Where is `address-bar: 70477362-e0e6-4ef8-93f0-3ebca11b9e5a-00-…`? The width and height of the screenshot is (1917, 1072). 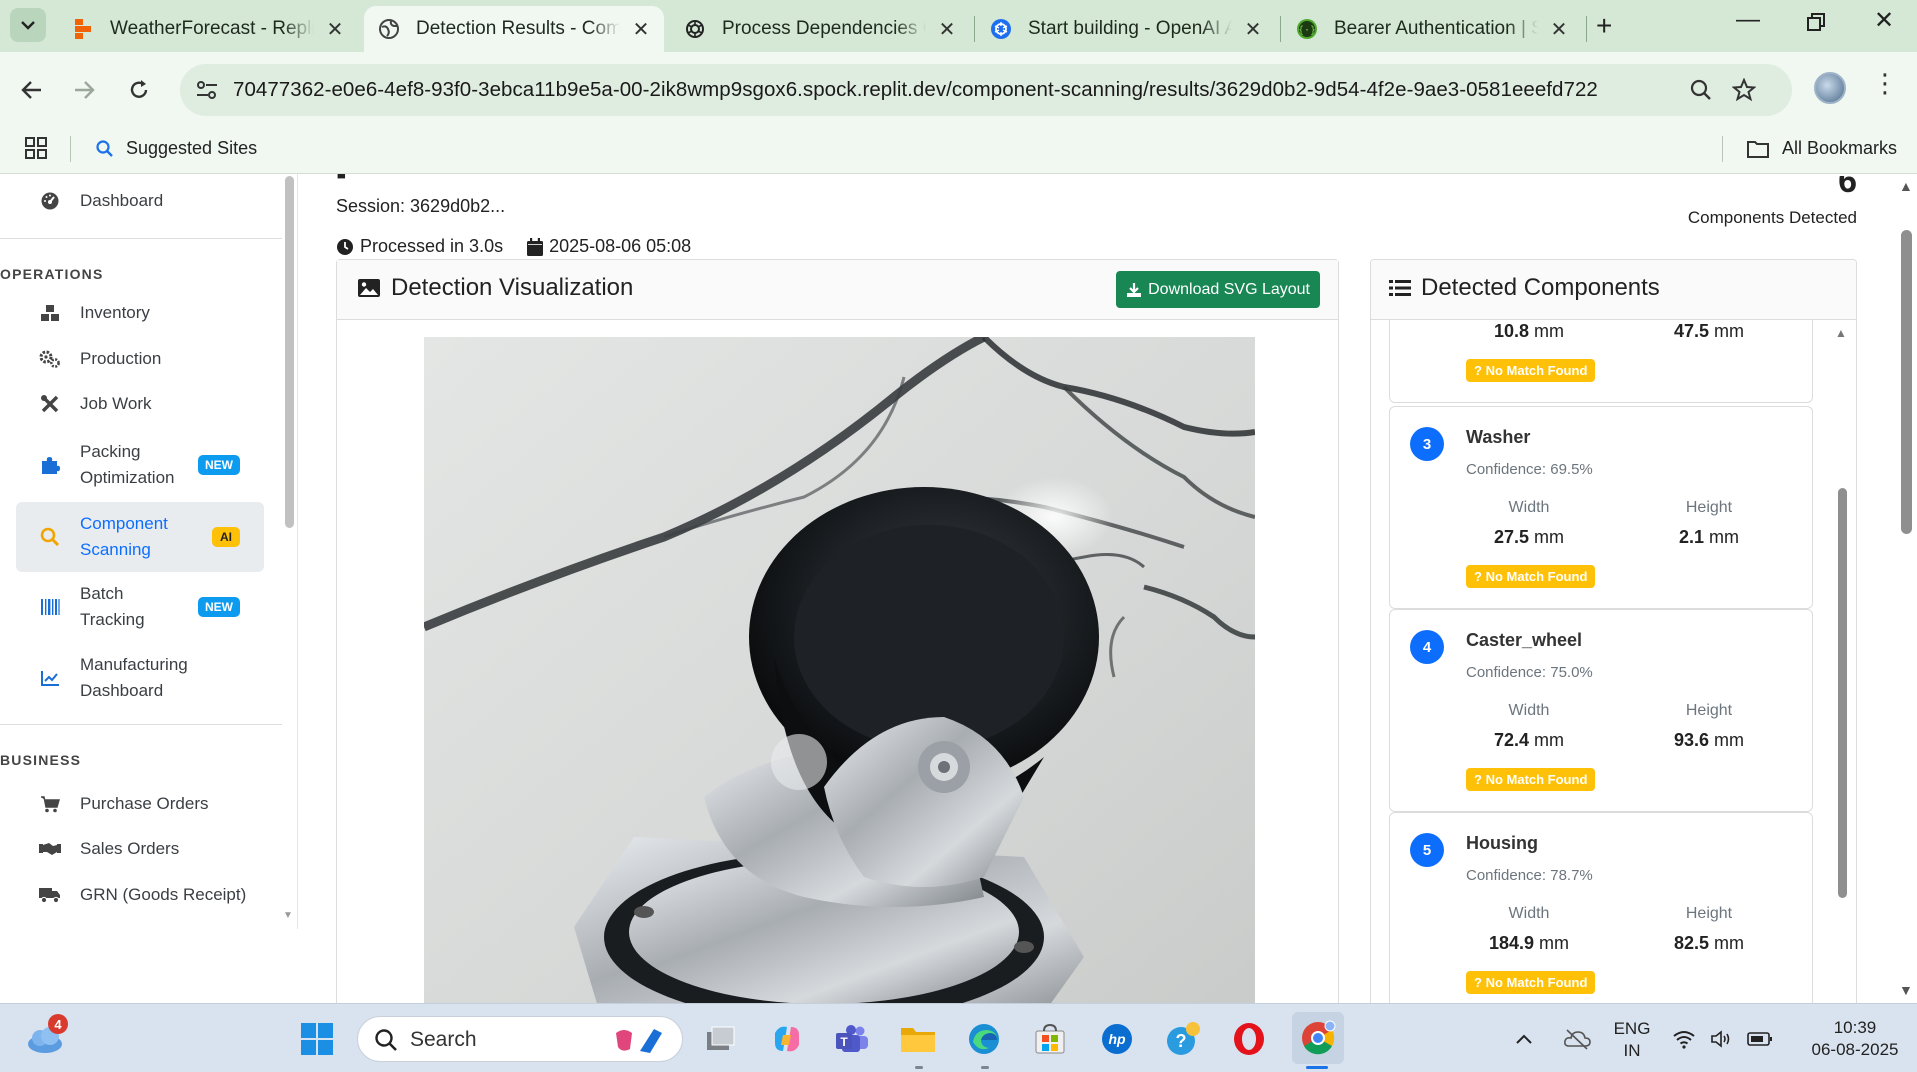
address-bar: 70477362-e0e6-4ef8-93f0-3ebca11b9e5a-00-… is located at coordinates (986, 90).